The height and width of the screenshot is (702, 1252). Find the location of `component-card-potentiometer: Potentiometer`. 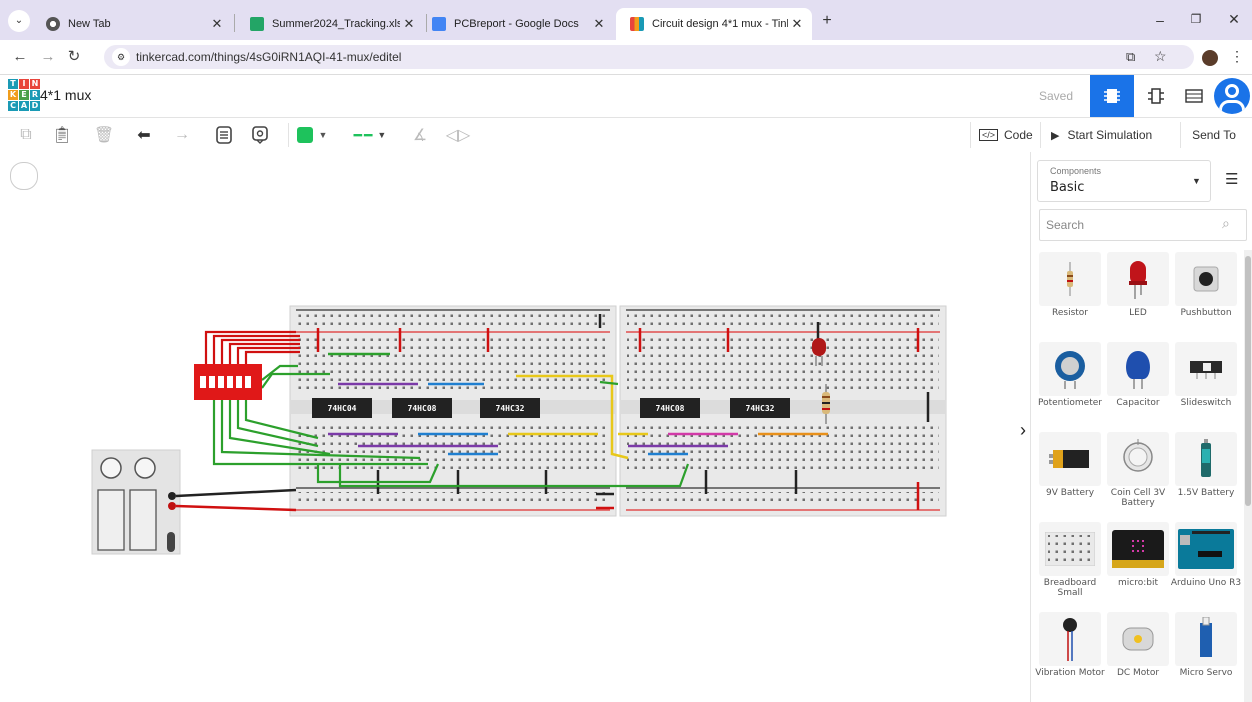

component-card-potentiometer: Potentiometer is located at coordinates (1070, 382).